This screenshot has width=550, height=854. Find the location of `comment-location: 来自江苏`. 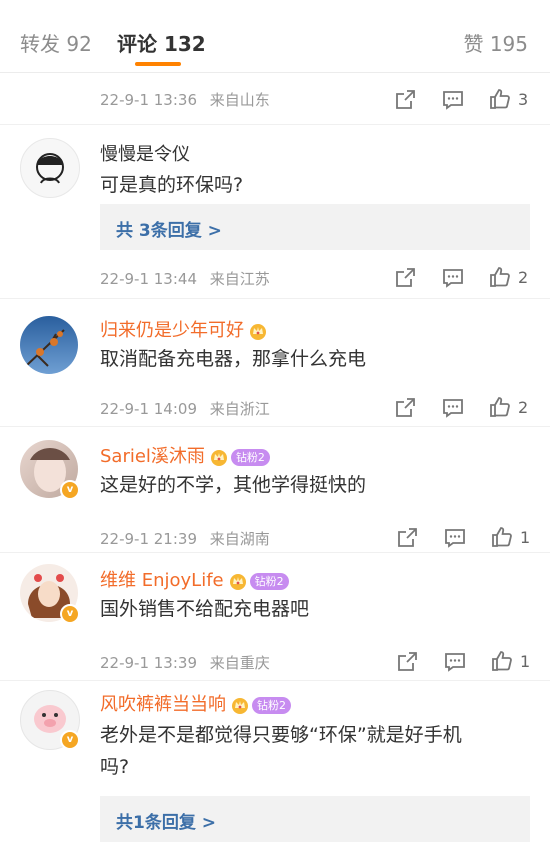

comment-location: 来自江苏 is located at coordinates (239, 279).